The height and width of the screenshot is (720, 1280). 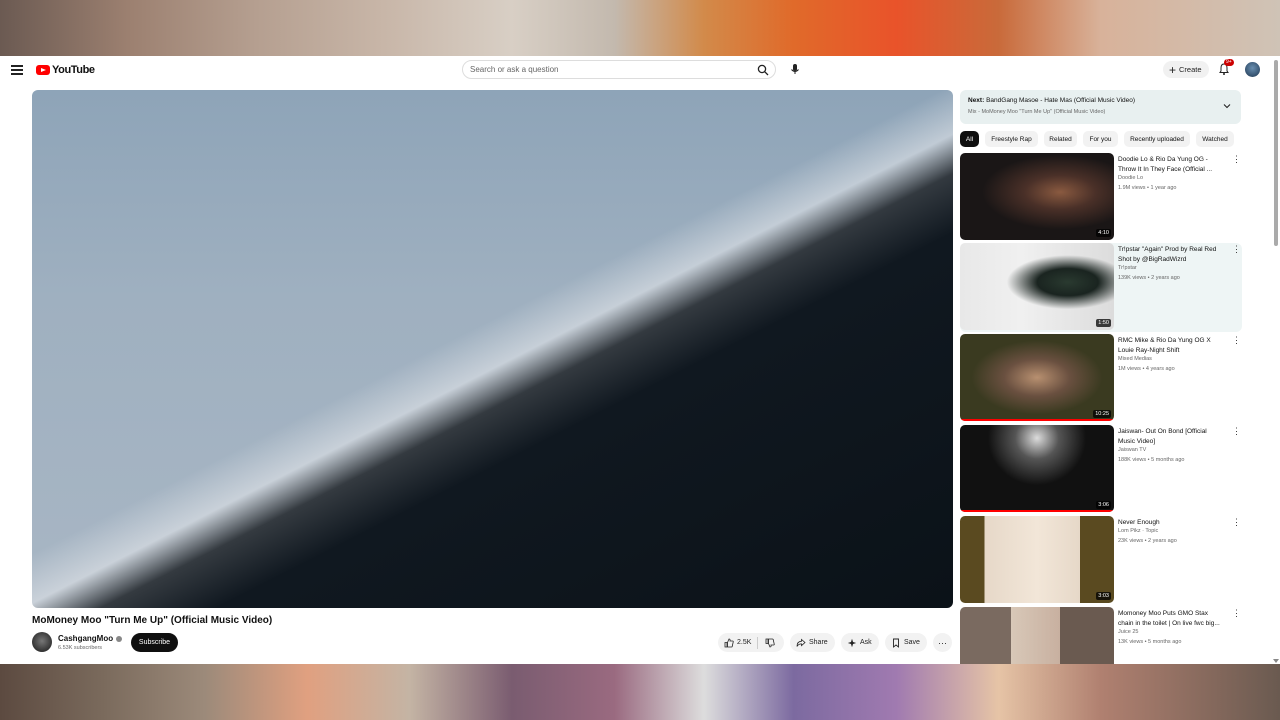 I want to click on more-actions-icon: ···, so click(x=942, y=642).